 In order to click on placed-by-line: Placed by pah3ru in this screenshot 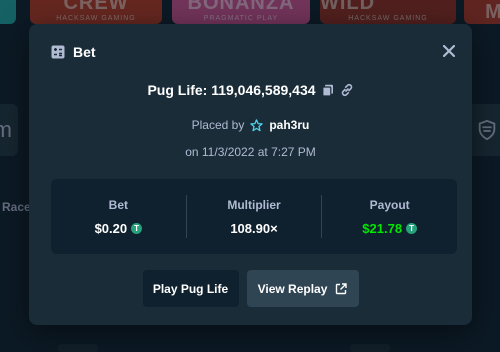, I will do `click(250, 125)`.